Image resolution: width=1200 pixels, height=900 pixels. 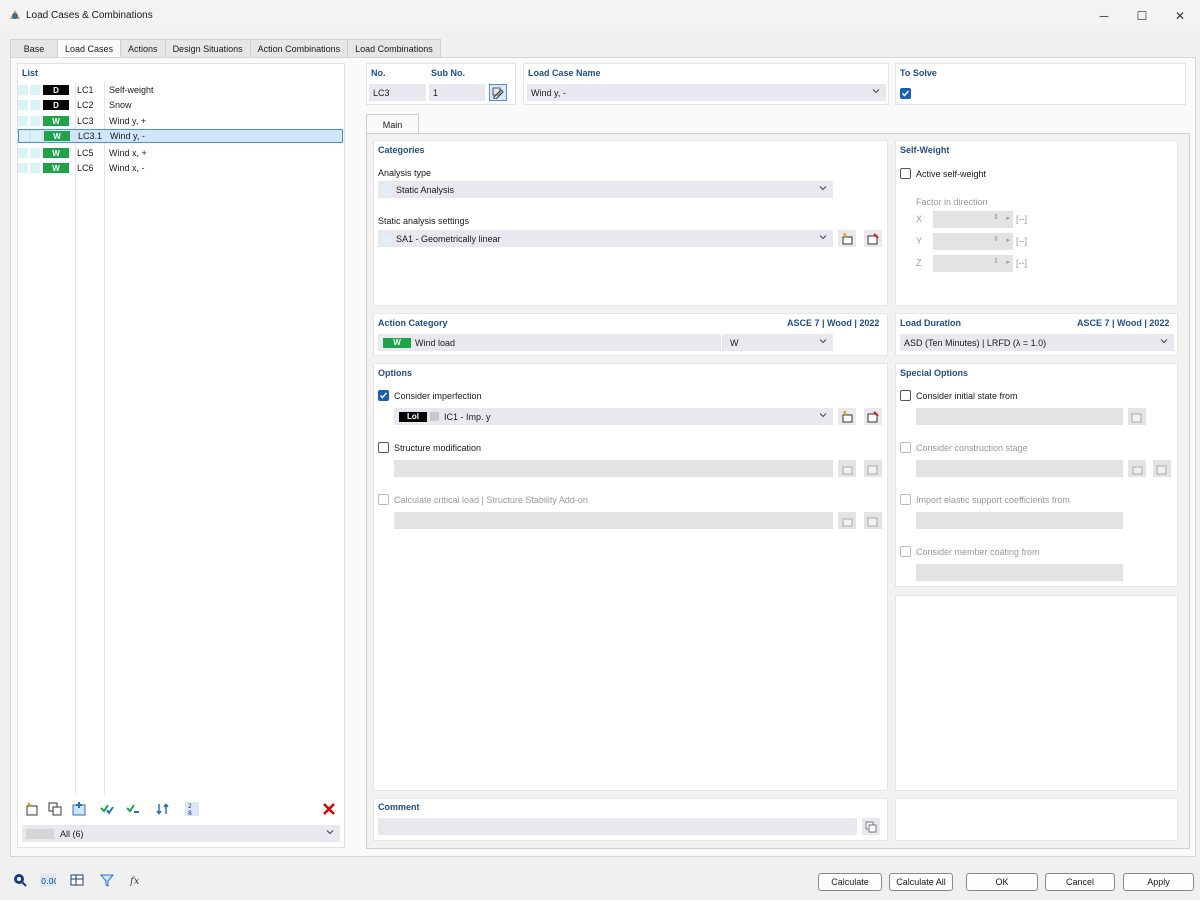 What do you see at coordinates (133, 809) in the screenshot?
I see `uncheck-icon` at bounding box center [133, 809].